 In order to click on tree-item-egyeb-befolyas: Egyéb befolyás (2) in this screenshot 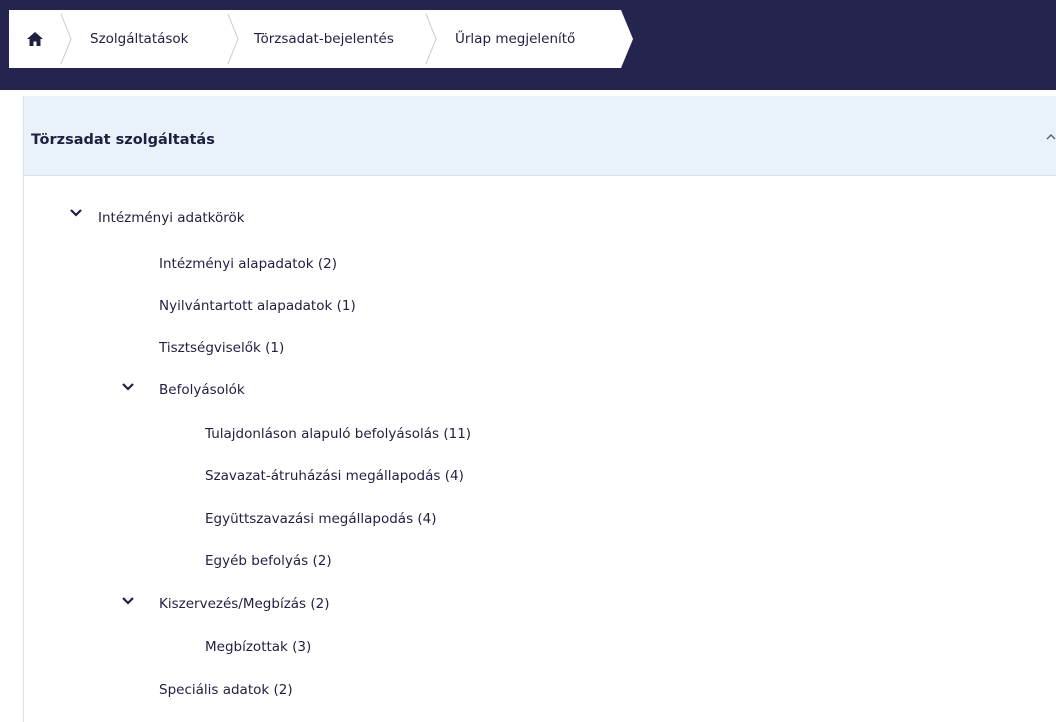, I will do `click(268, 561)`.